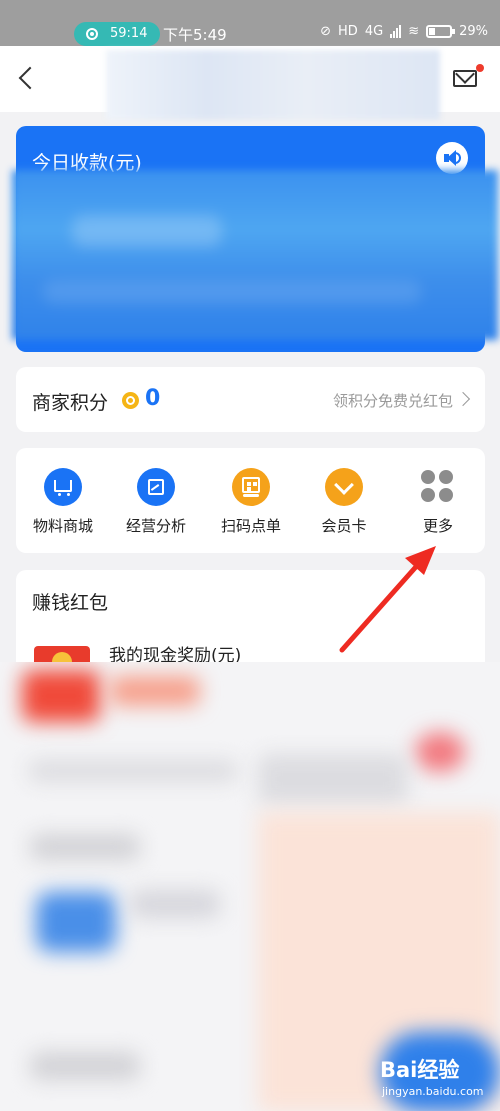 This screenshot has width=500, height=1111. What do you see at coordinates (438, 487) in the screenshot?
I see `more-grid-icon` at bounding box center [438, 487].